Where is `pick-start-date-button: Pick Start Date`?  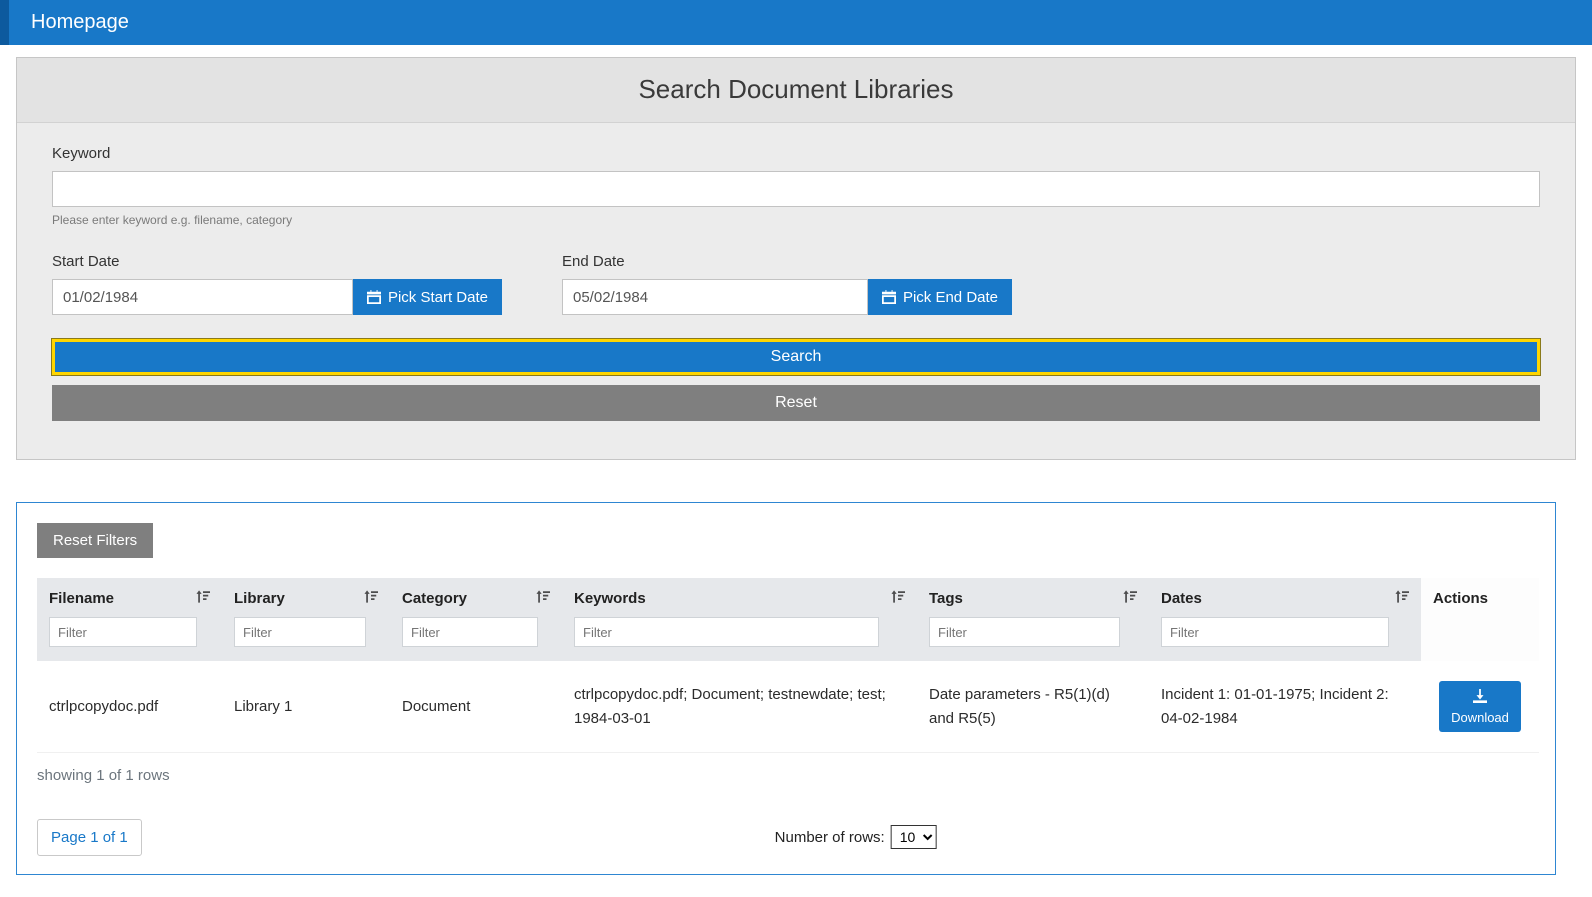
pick-start-date-button: Pick Start Date is located at coordinates (427, 297).